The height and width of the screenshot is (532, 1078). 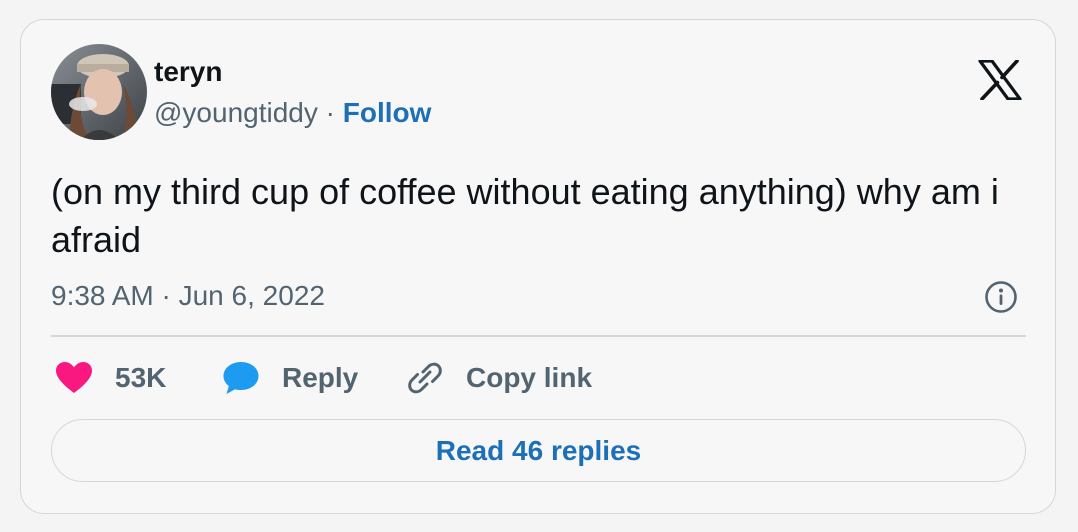 What do you see at coordinates (188, 72) in the screenshot?
I see `display-name: teryn` at bounding box center [188, 72].